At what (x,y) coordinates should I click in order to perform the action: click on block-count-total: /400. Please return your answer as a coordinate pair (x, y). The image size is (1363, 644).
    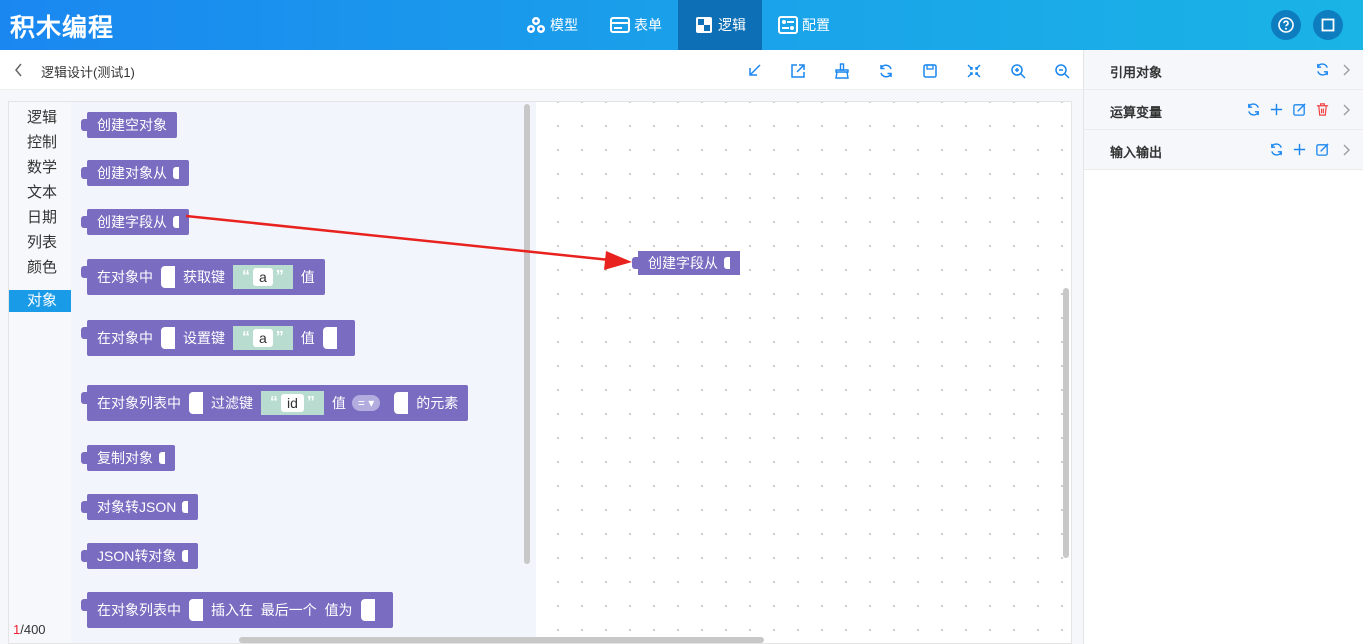
    Looking at the image, I should click on (33, 629).